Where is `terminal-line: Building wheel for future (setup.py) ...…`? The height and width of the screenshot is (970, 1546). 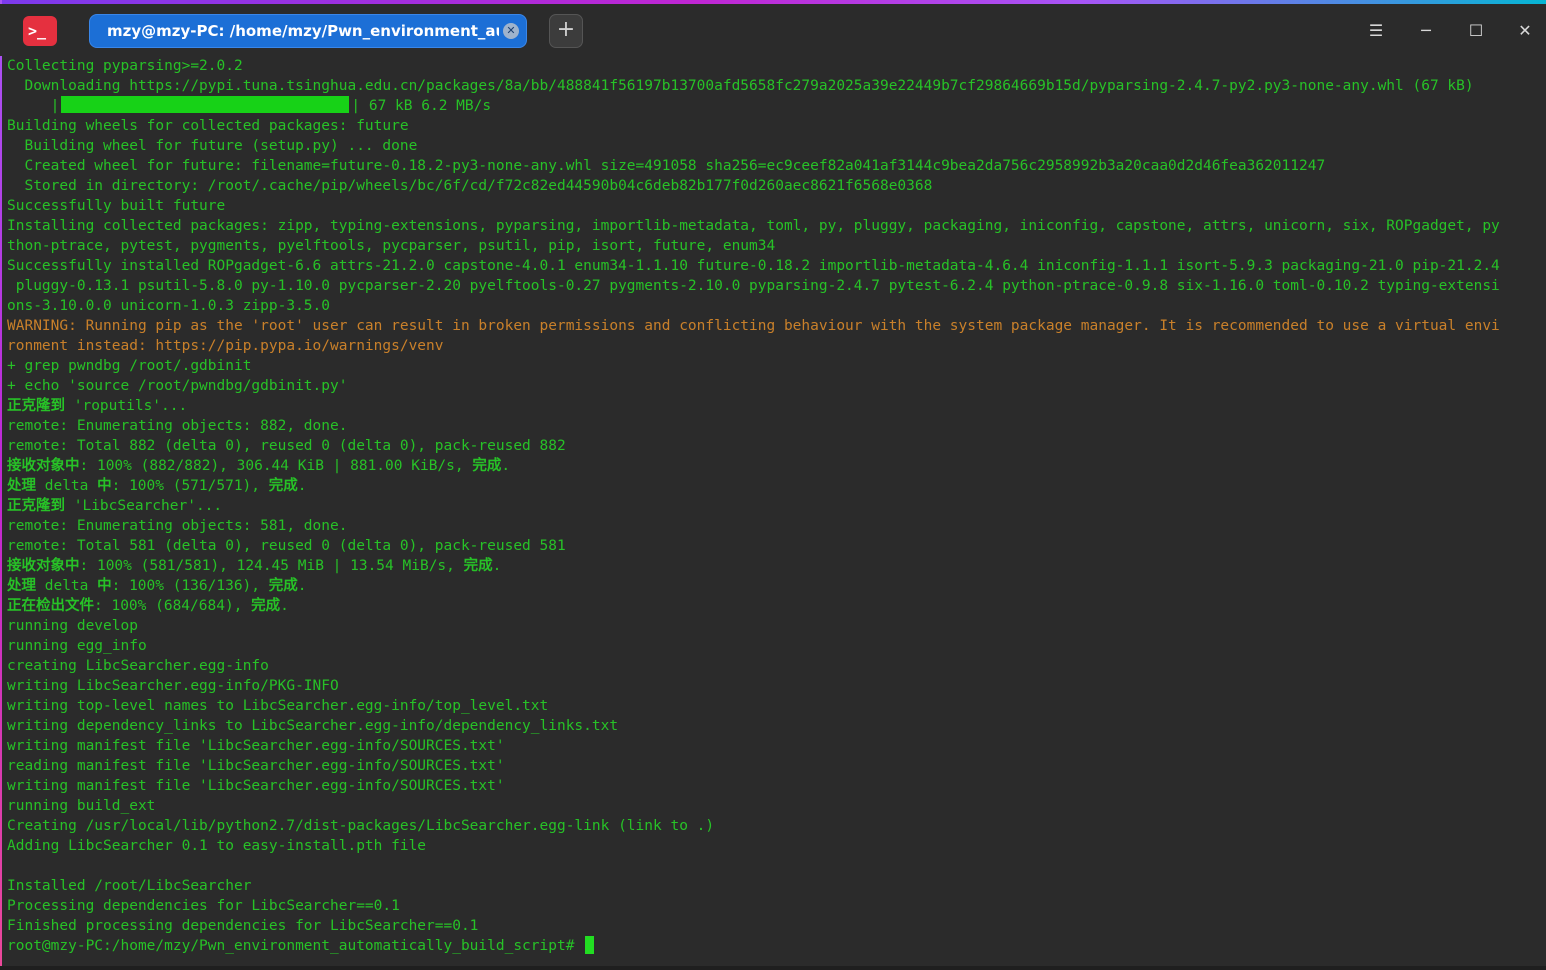 terminal-line: Building wheel for future (setup.py) ...… is located at coordinates (212, 146).